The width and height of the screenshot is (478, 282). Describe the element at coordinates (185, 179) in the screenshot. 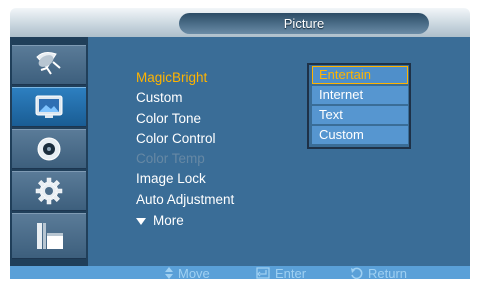

I see `menu-item-image-lock: Image Lock` at that location.